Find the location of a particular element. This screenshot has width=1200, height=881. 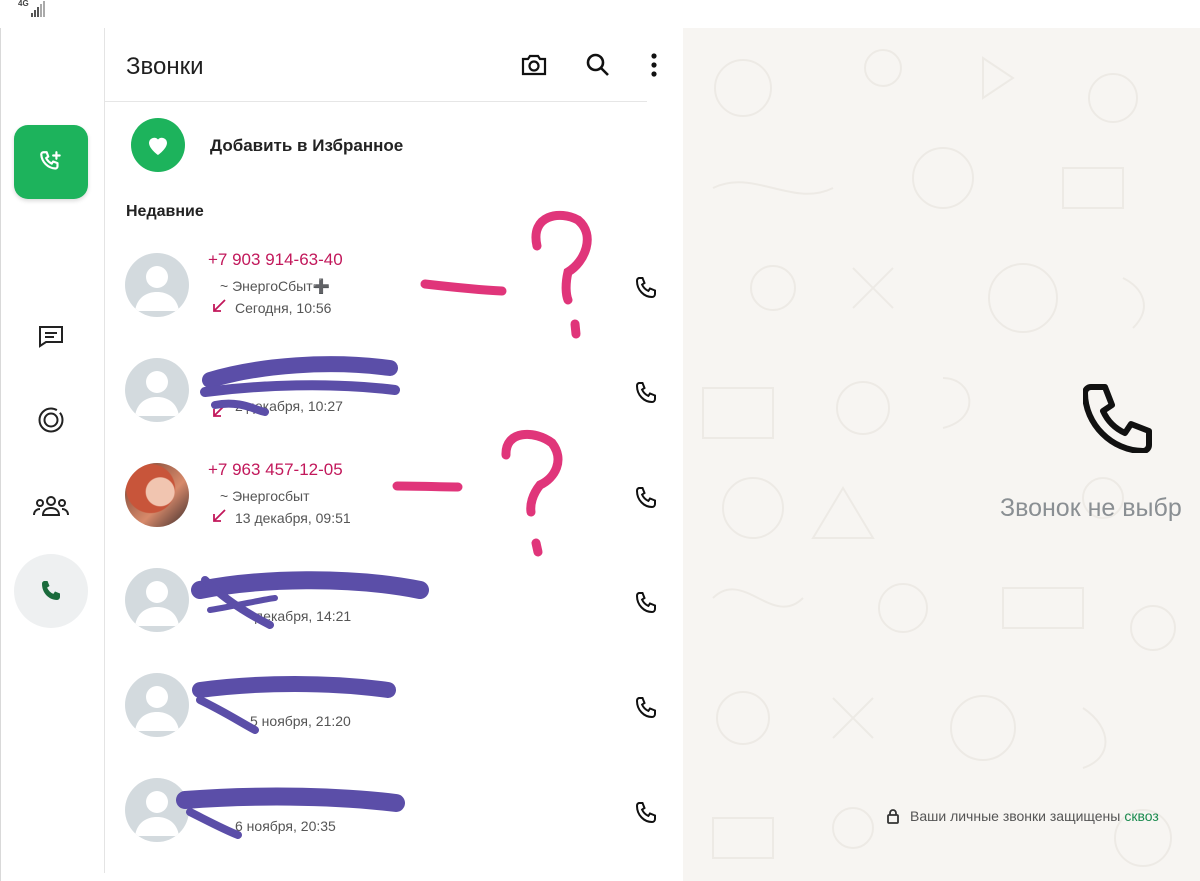

favorites-avatar is located at coordinates (158, 145).